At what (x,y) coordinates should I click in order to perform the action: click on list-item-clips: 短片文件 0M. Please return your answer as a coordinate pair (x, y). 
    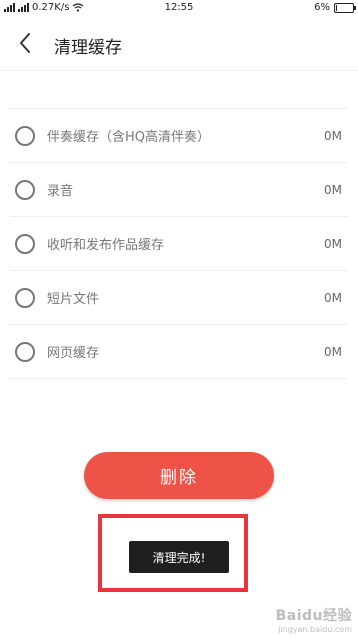
    Looking at the image, I should click on (179, 298).